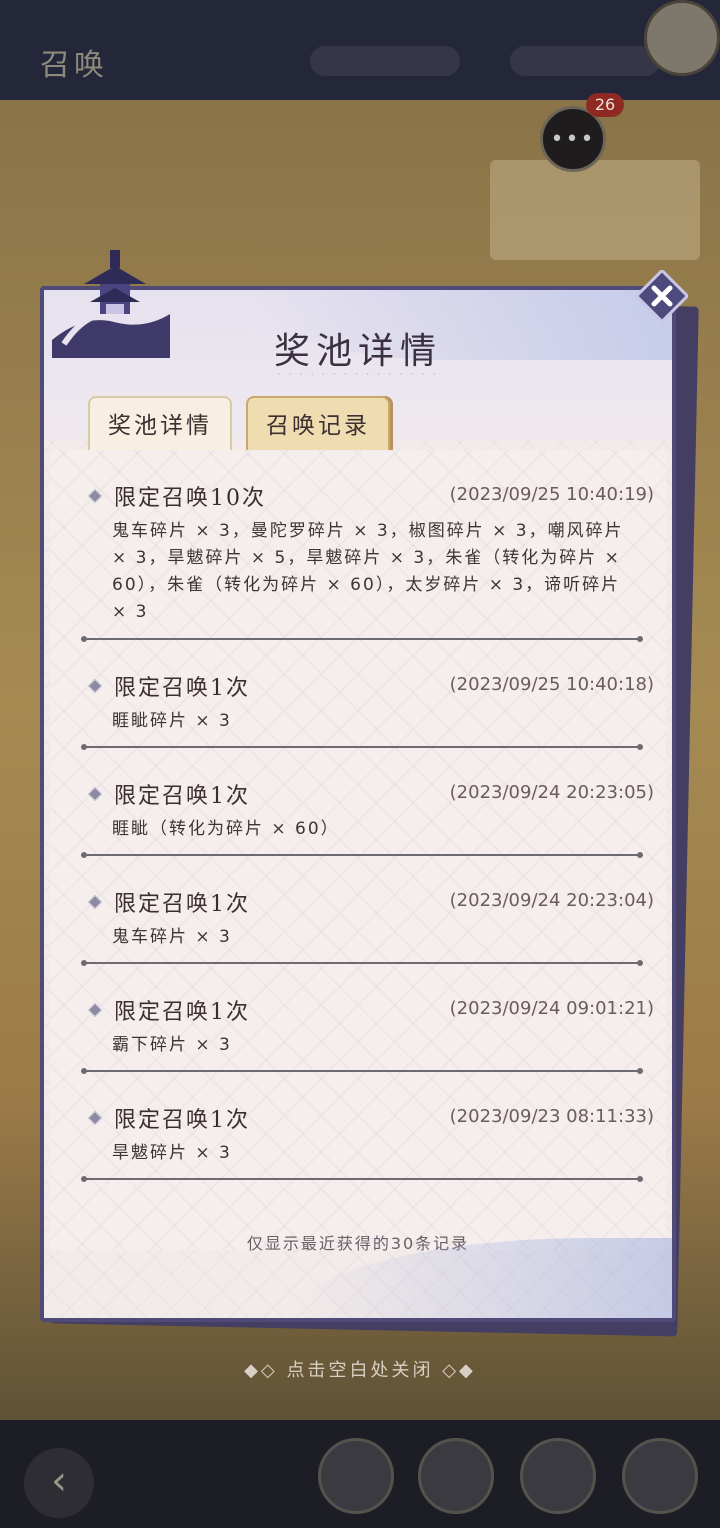  I want to click on record-time: (2023/09/23 08:11:33), so click(551, 1116).